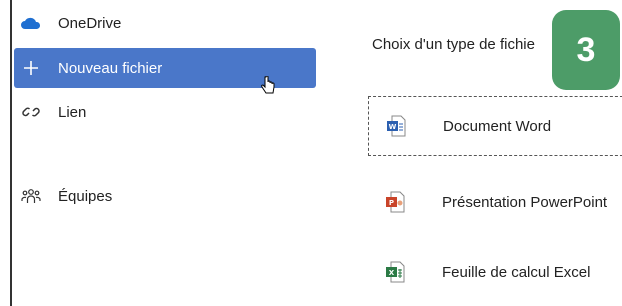 Image resolution: width=622 pixels, height=306 pixels. I want to click on file-type-word-label: Document Word, so click(497, 126).